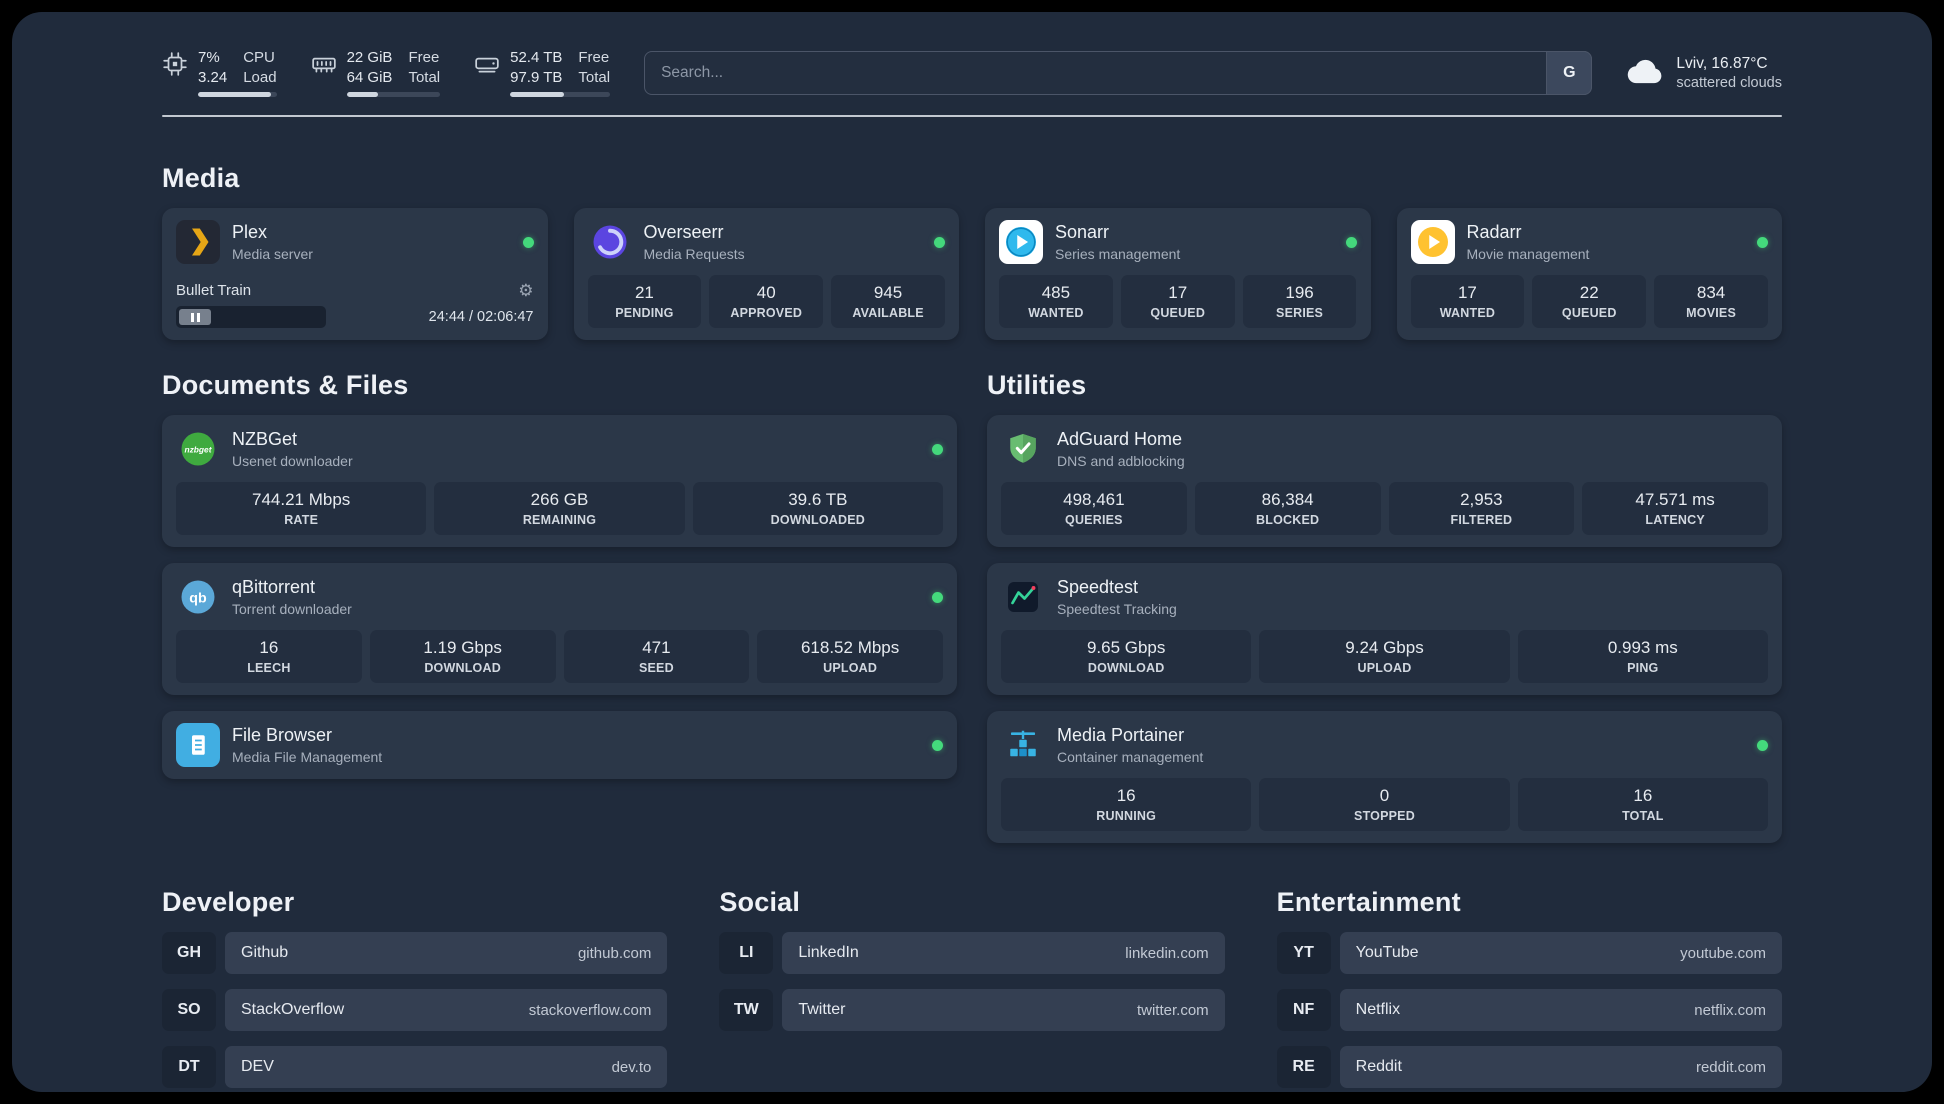 This screenshot has width=1944, height=1104. Describe the element at coordinates (1300, 313) in the screenshot. I see `stat-label: SERIES` at that location.